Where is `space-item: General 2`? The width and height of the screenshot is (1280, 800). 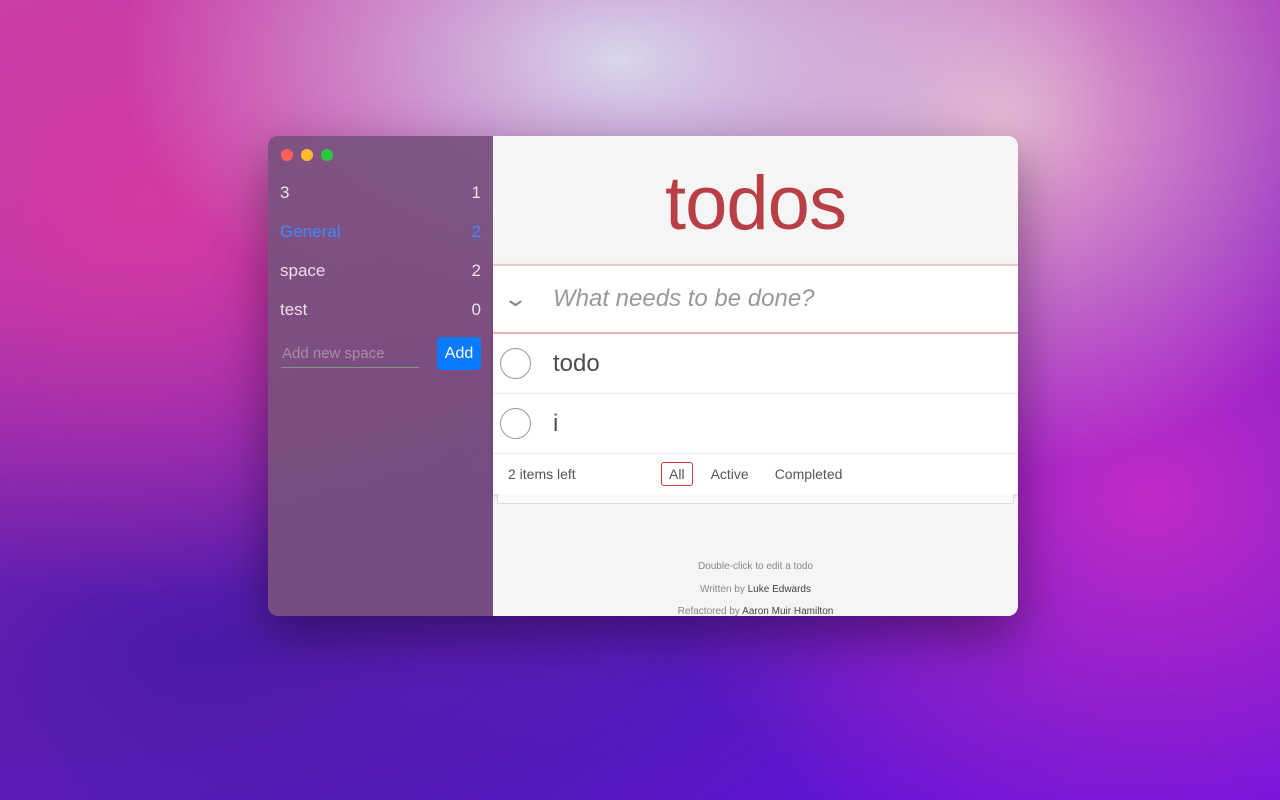
space-item: General 2 is located at coordinates (380, 241).